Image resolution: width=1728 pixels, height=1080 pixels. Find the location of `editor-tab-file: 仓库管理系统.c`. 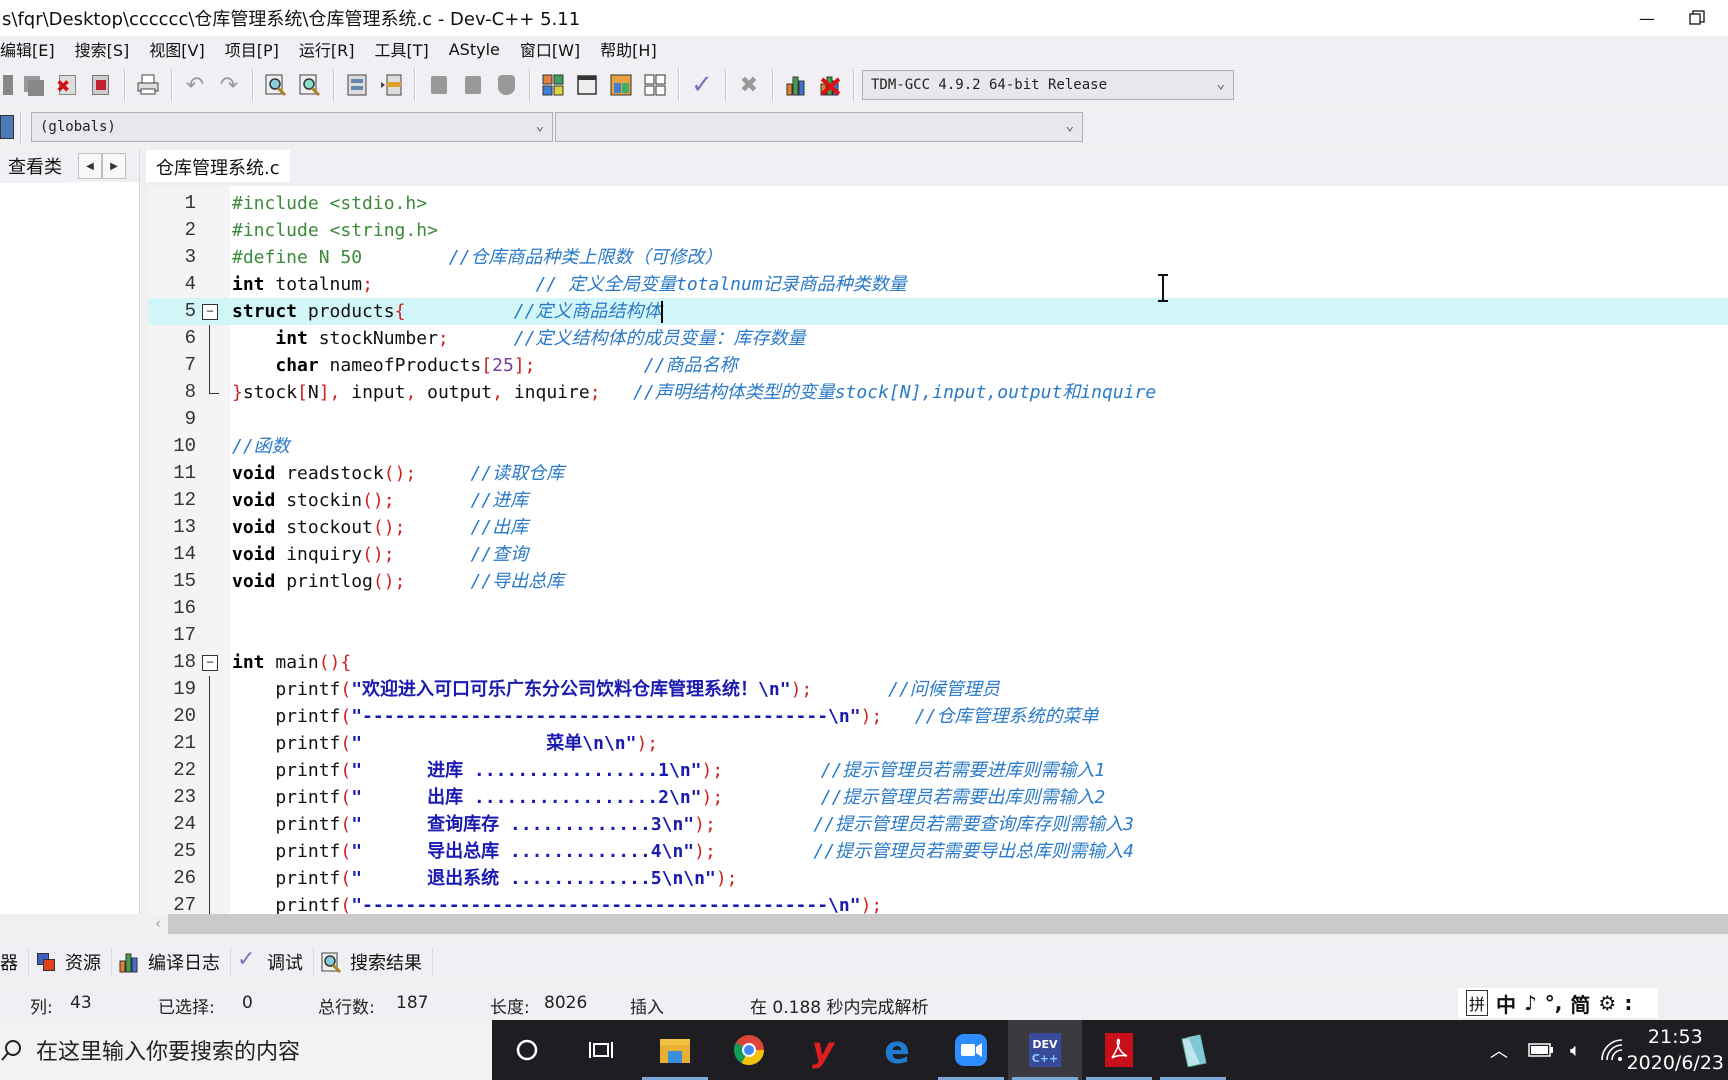

editor-tab-file: 仓库管理系统.c is located at coordinates (218, 166).